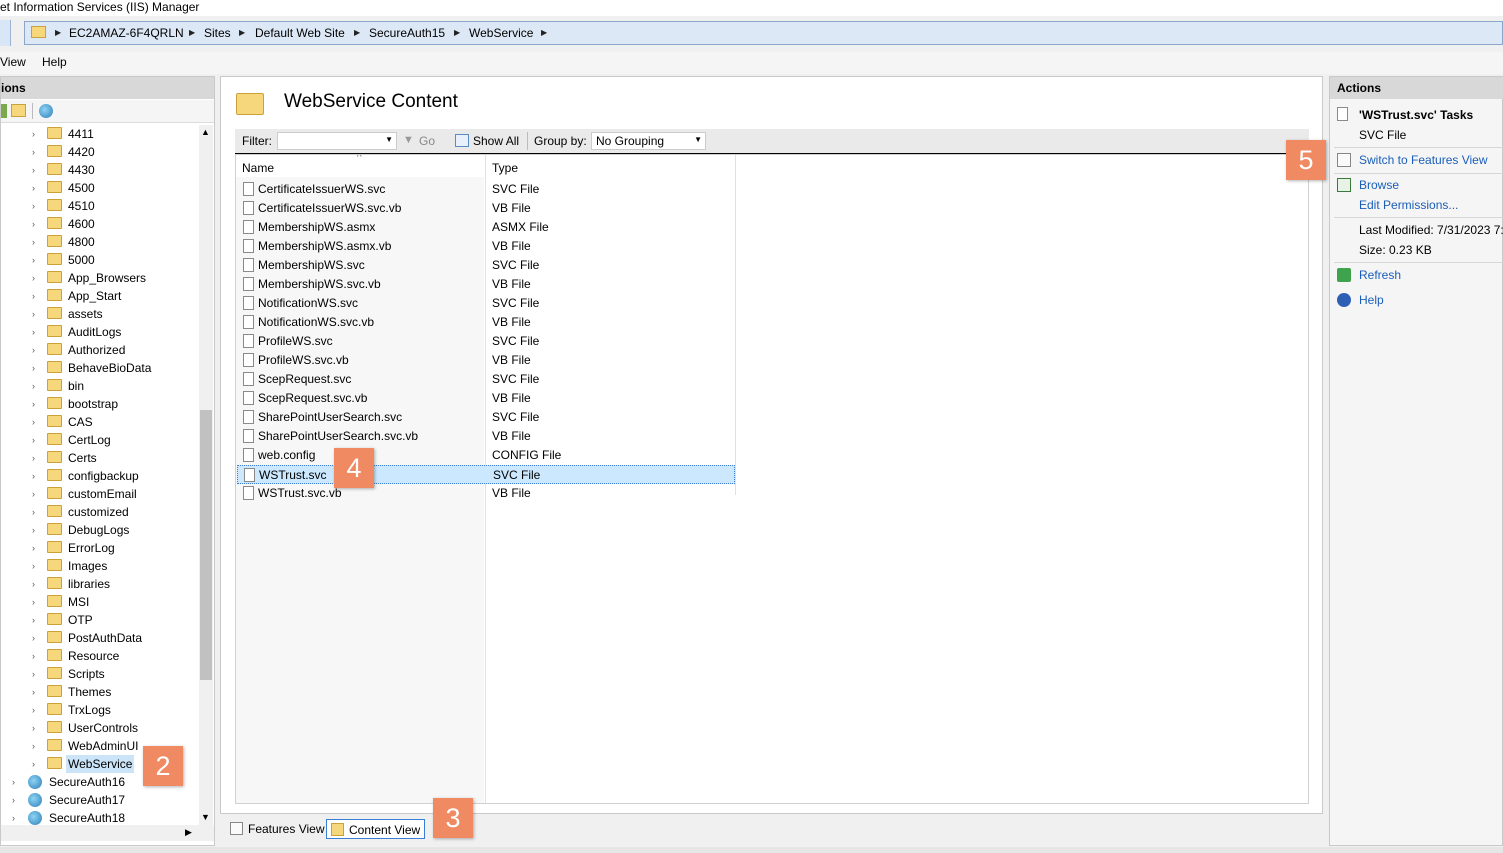  Describe the element at coordinates (486, 417) in the screenshot. I see `file-row: SharePointUserSearch.svc SVC File` at that location.